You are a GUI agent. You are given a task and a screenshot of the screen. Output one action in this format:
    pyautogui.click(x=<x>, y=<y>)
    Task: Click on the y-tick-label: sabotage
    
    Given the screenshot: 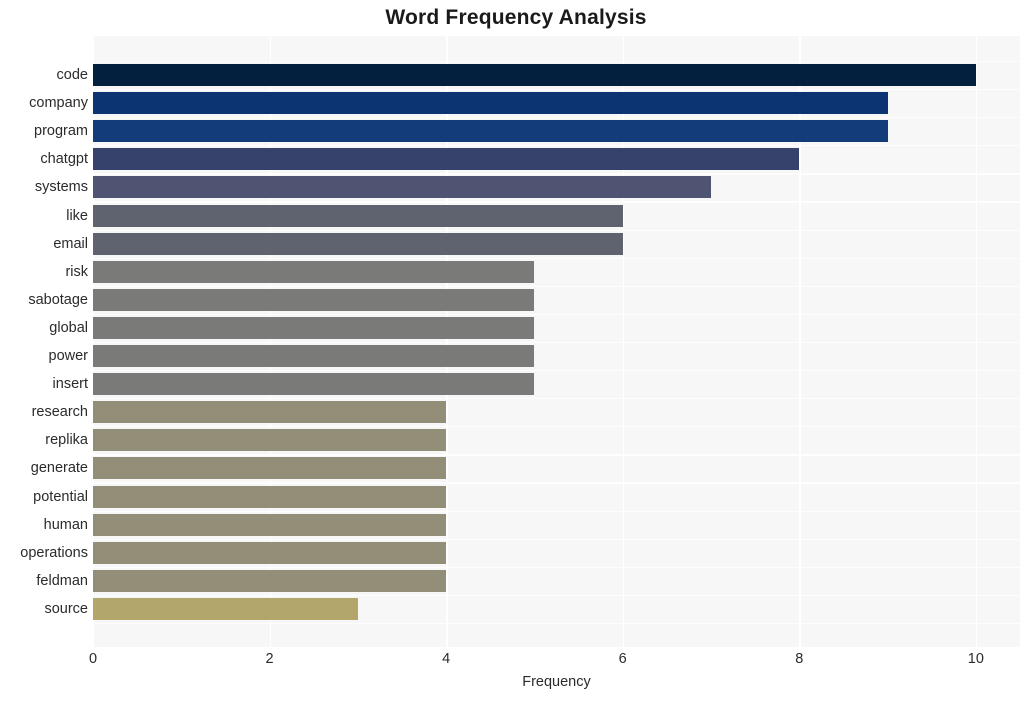 What is the action you would take?
    pyautogui.click(x=58, y=299)
    